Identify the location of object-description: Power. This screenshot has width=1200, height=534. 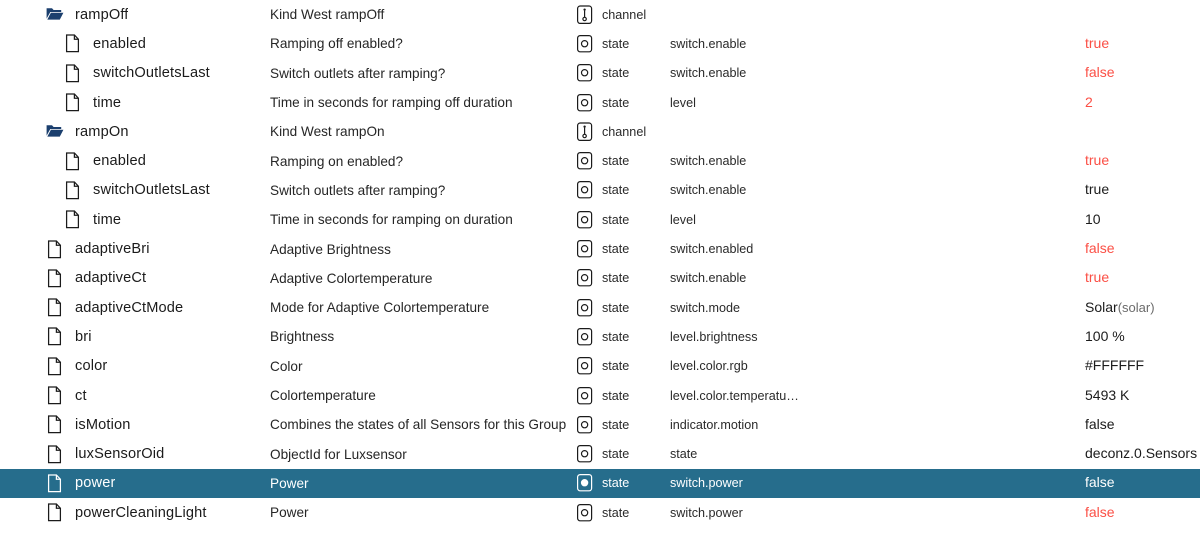
(289, 513).